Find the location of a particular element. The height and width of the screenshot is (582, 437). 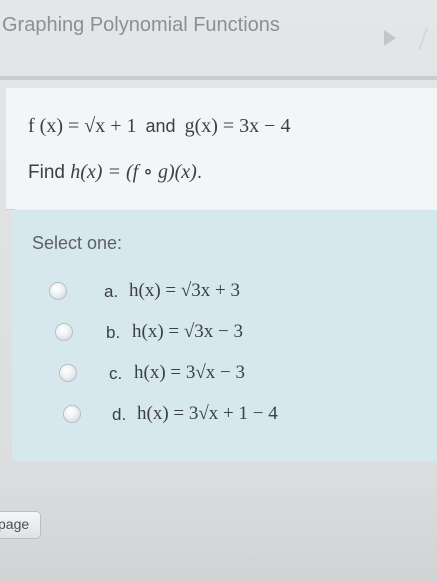

page-button: page is located at coordinates (20, 525).